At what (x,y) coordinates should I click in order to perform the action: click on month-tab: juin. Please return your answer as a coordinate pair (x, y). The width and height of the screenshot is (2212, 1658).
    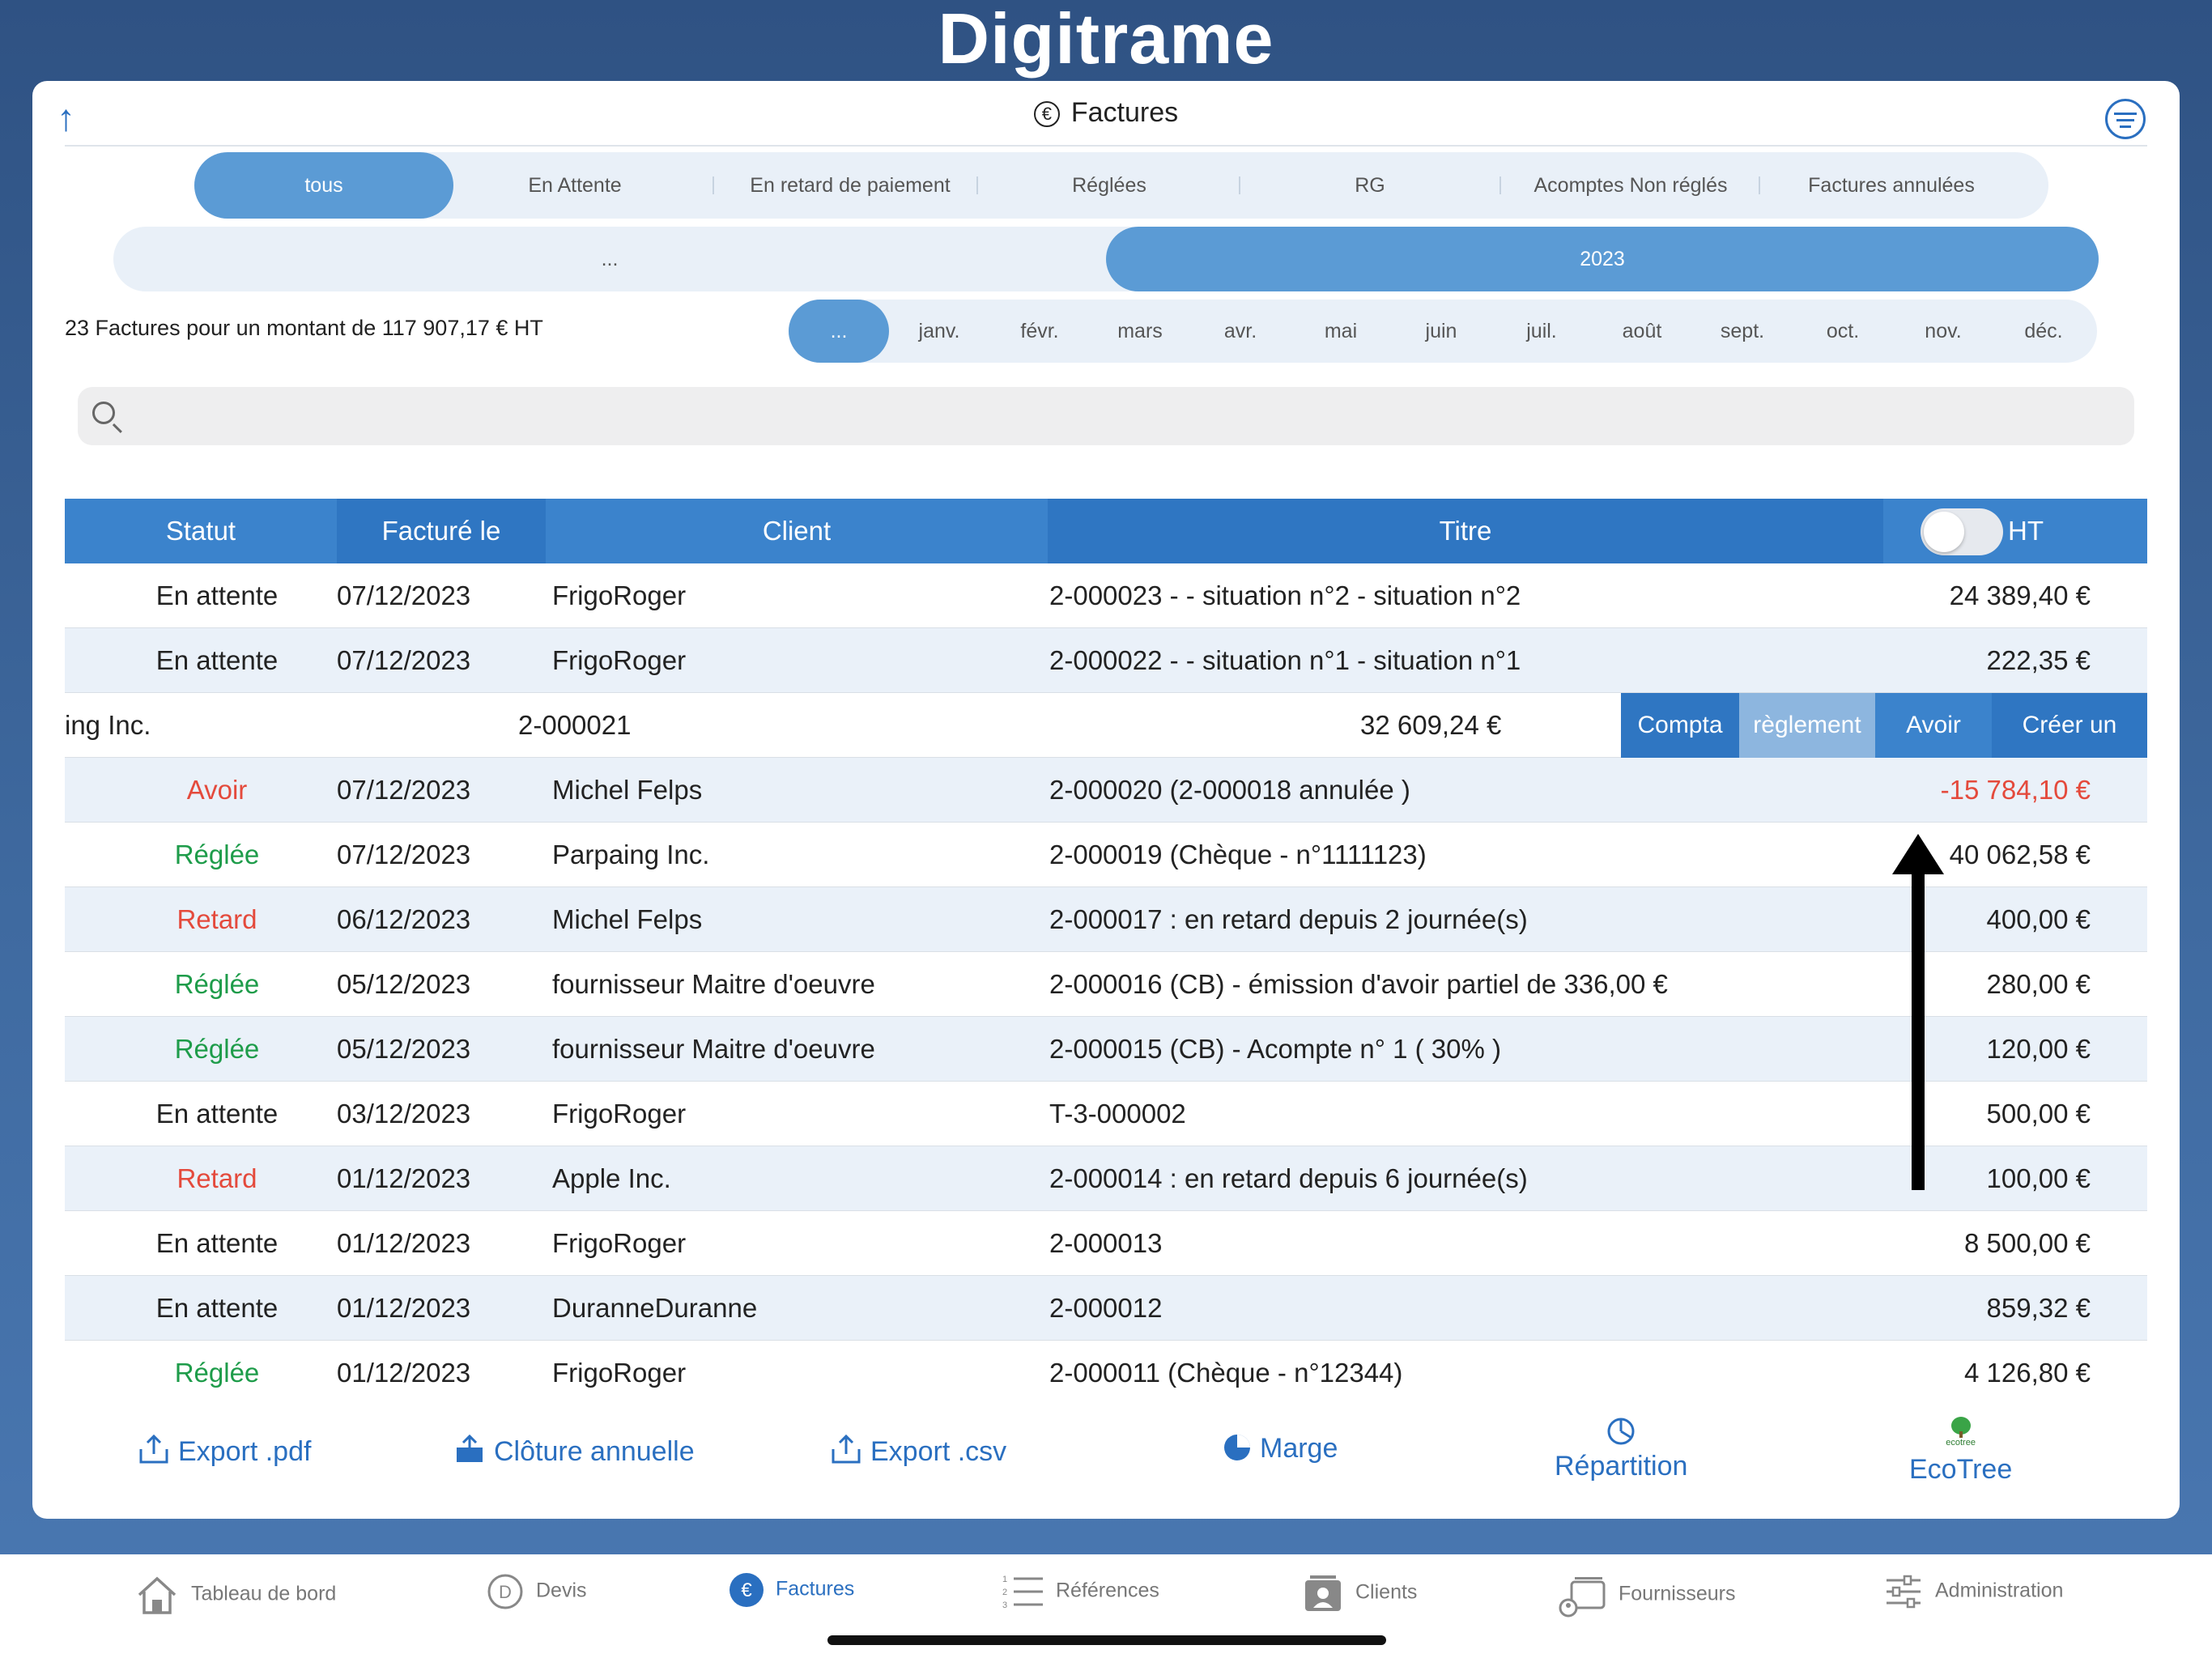
    Looking at the image, I should click on (1441, 331).